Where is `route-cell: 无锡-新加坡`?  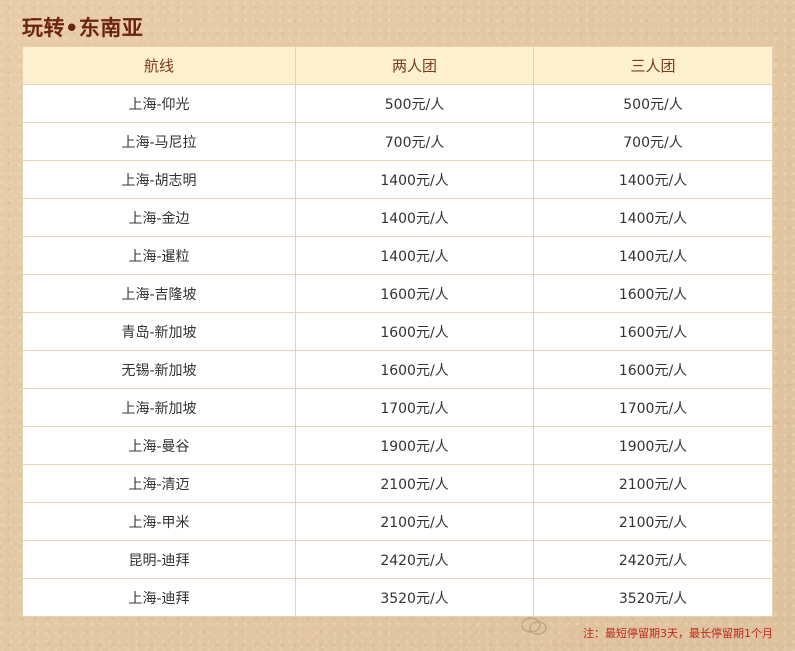 route-cell: 无锡-新加坡 is located at coordinates (159, 369).